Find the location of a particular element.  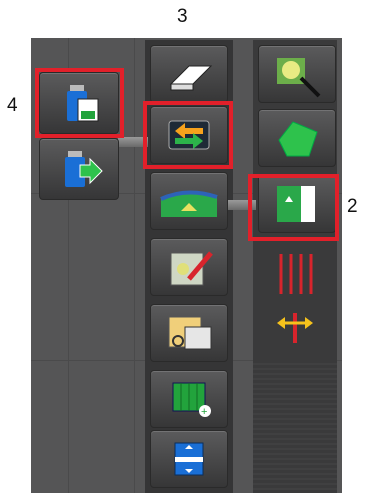

shift-button is located at coordinates (297, 327).